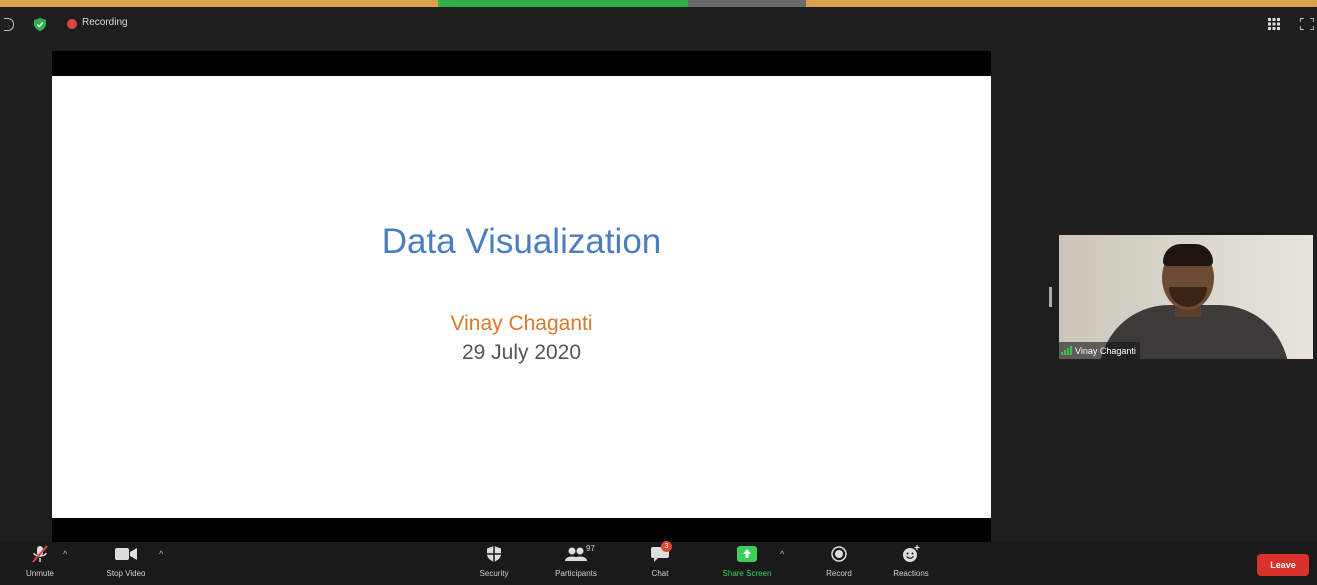 This screenshot has width=1317, height=585. Describe the element at coordinates (576, 554) in the screenshot. I see `participants-icon` at that location.